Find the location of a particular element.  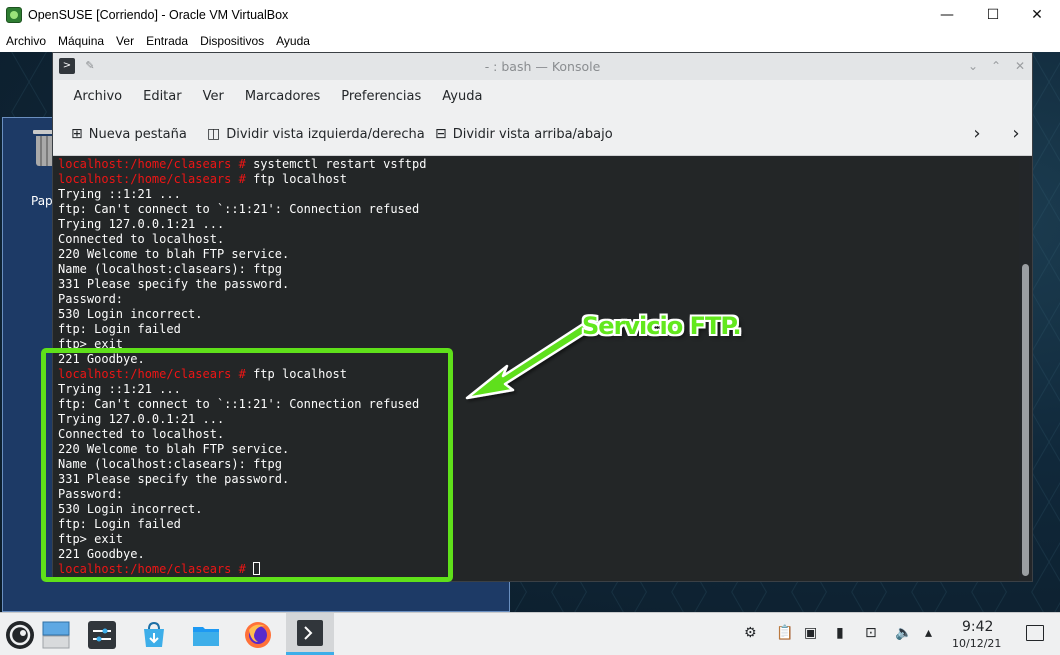

clock-time: 9:42 is located at coordinates (977, 627).